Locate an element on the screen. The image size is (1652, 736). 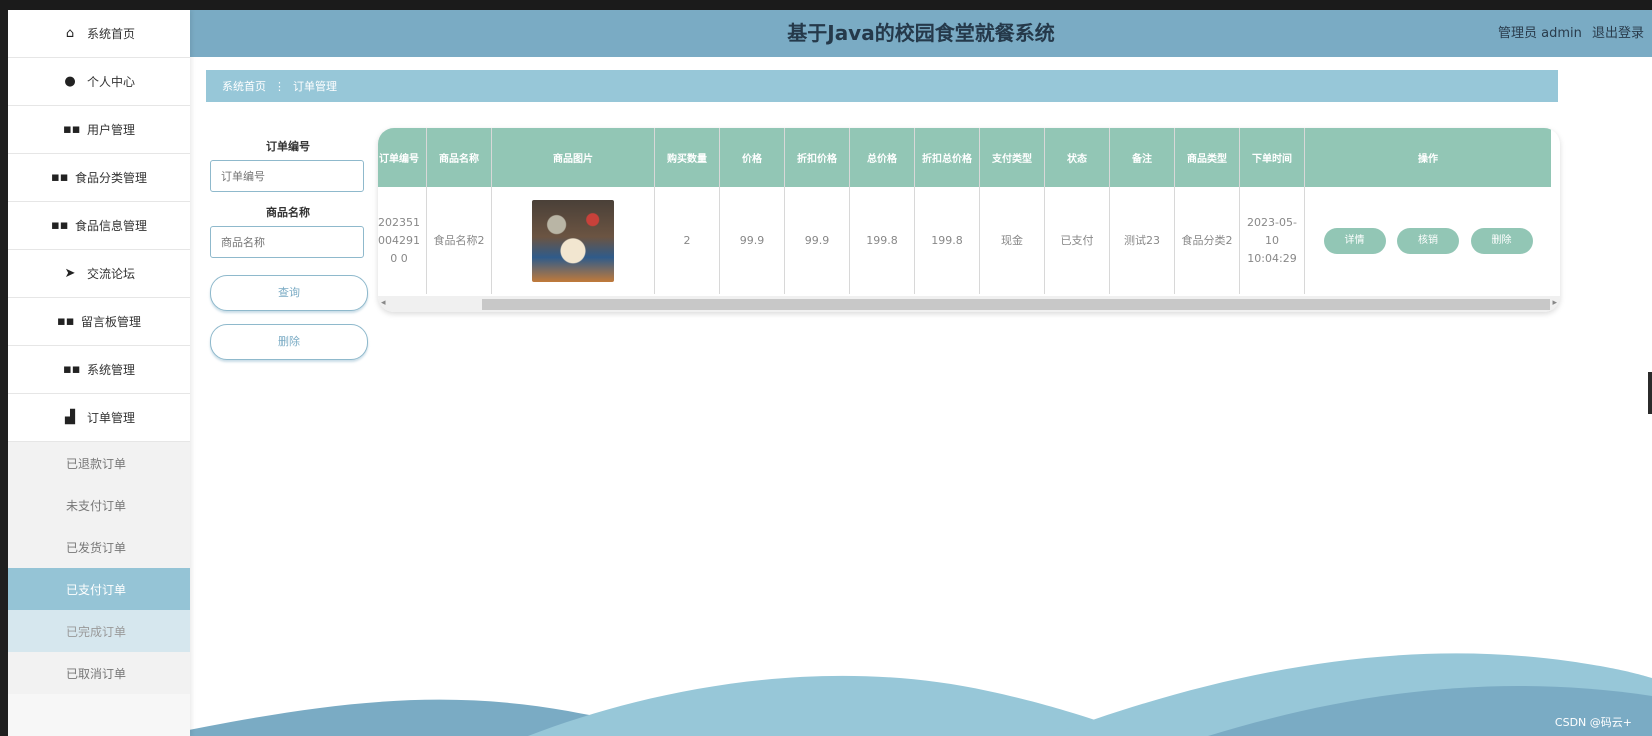
right-edge-handle is located at coordinates (1650, 393).